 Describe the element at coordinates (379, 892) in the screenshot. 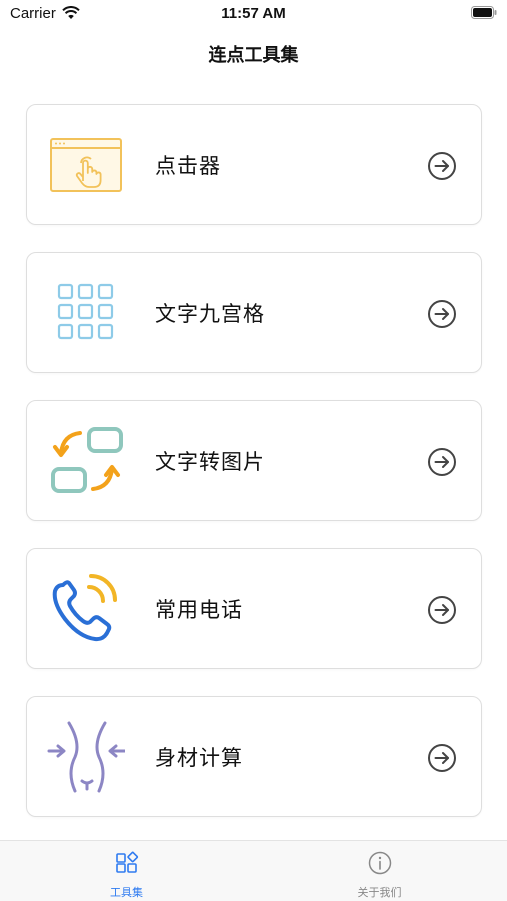

I see `tab-label: 关于我们` at that location.